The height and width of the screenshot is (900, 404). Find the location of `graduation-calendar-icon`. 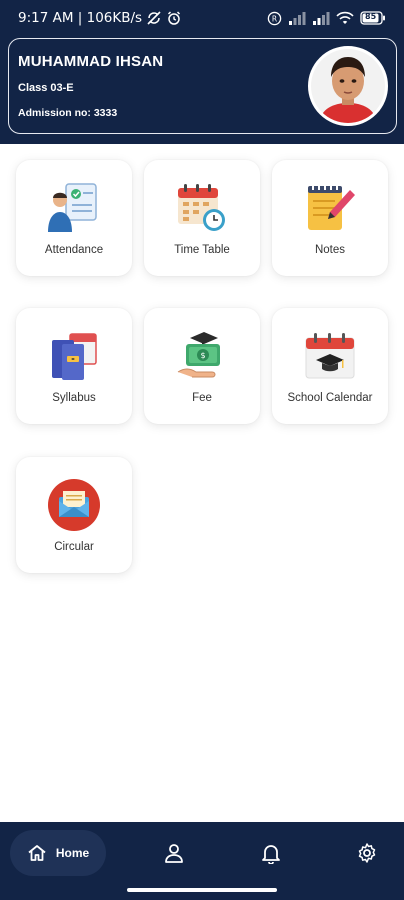

graduation-calendar-icon is located at coordinates (330, 356).